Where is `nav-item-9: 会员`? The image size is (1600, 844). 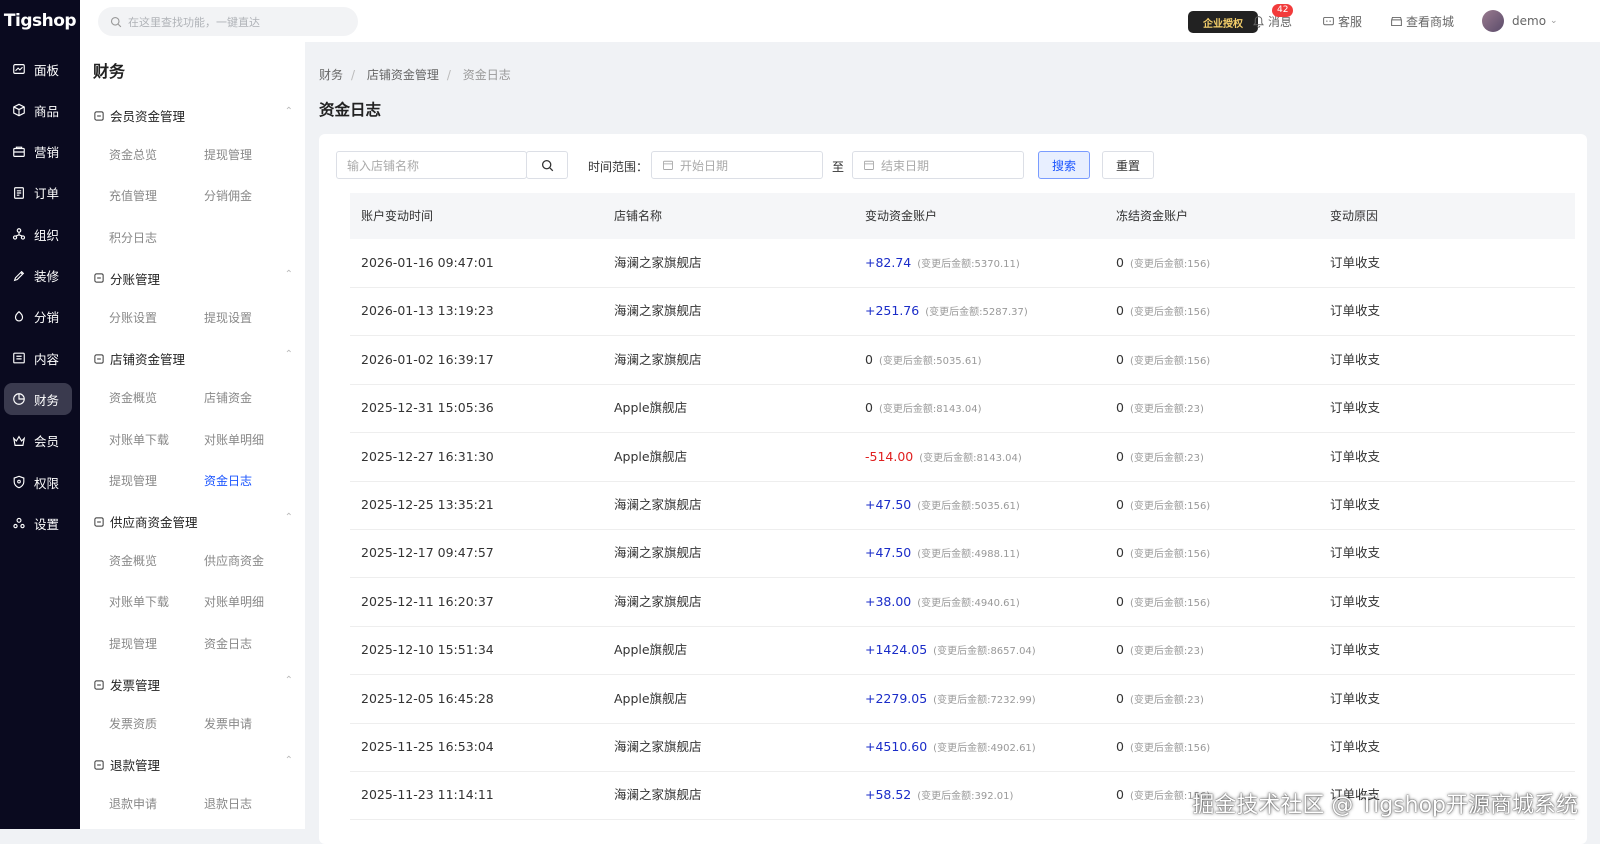 nav-item-9: 会员 is located at coordinates (38, 441).